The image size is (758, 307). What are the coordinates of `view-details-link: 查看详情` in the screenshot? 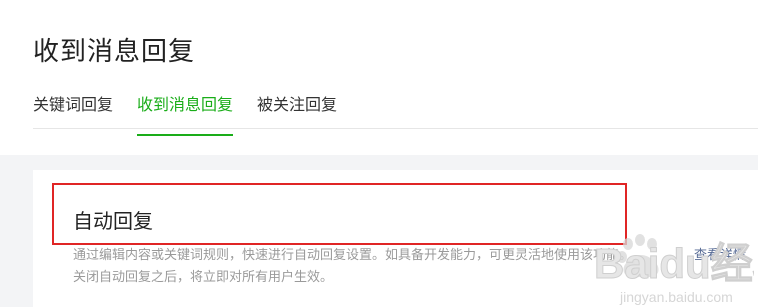 It's located at (720, 256).